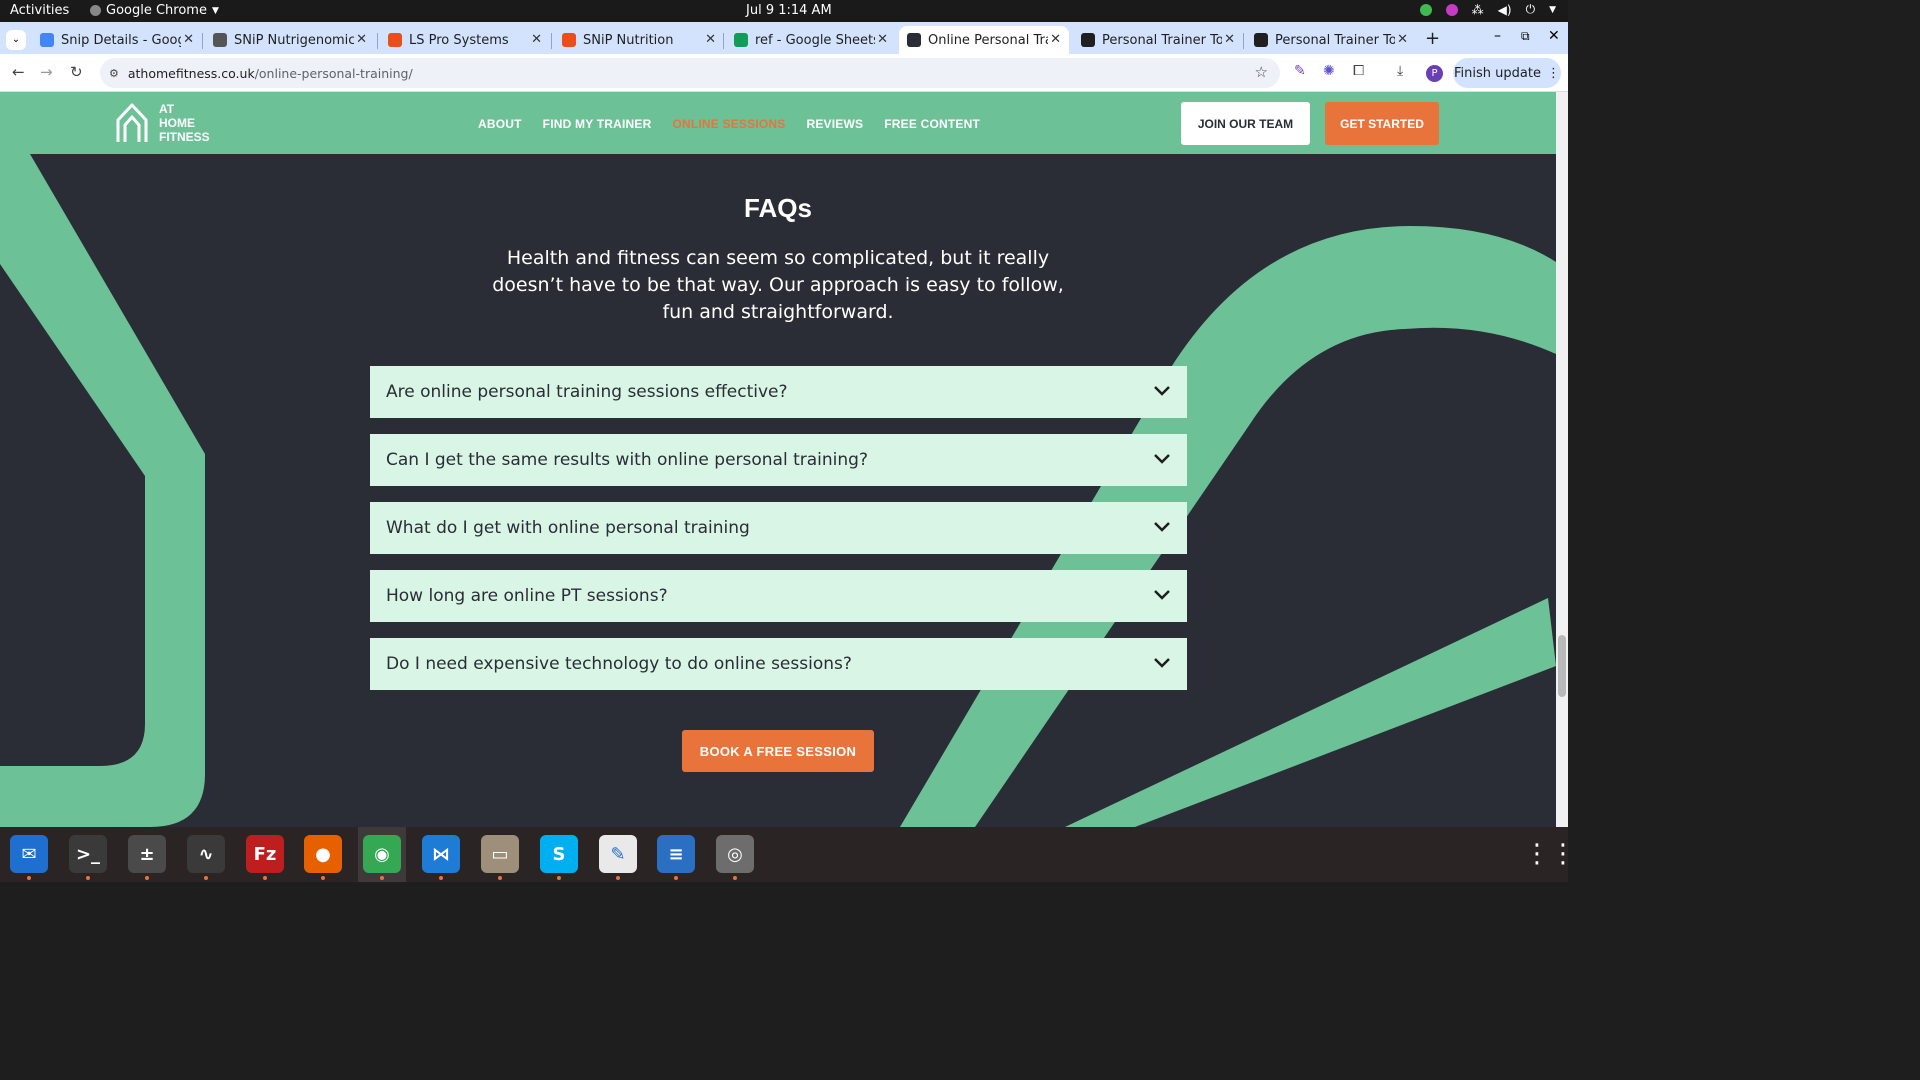 The image size is (1920, 1080). Describe the element at coordinates (676, 854) in the screenshot. I see `libreoffice-writer-icon: ≡` at that location.